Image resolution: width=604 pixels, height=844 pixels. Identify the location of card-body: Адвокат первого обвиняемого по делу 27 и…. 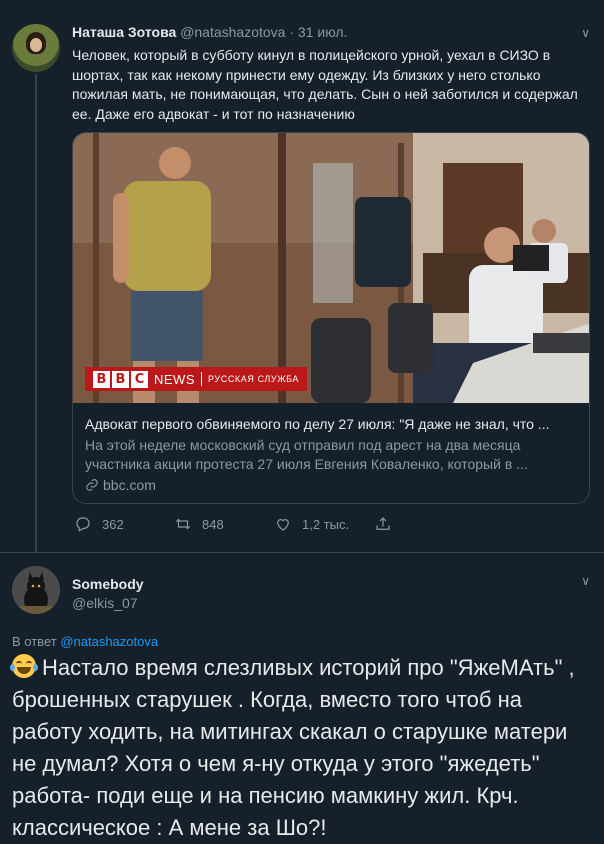
(331, 453).